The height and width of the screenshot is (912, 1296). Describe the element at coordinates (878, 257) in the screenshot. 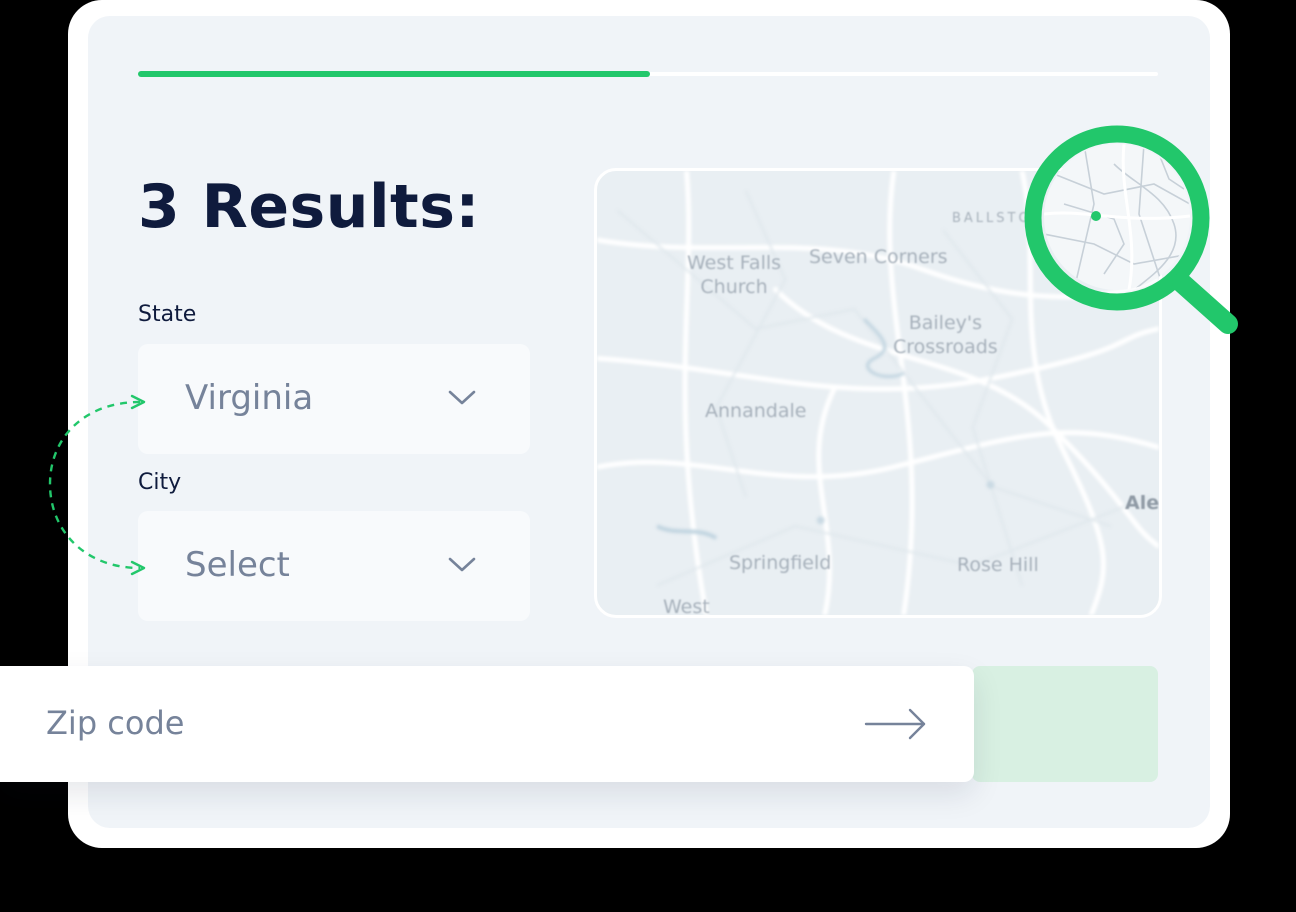

I see `map-label-seven-corners: Seven Corners` at that location.